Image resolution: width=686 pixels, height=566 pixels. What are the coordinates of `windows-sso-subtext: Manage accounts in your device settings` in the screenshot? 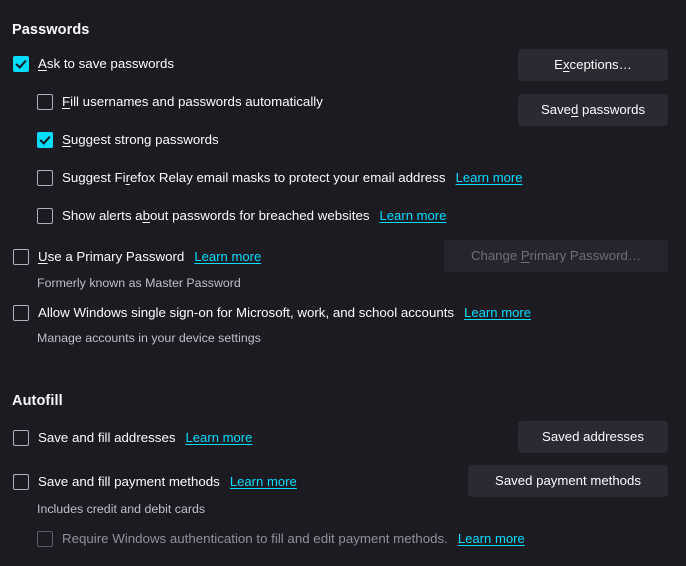 It's located at (149, 338).